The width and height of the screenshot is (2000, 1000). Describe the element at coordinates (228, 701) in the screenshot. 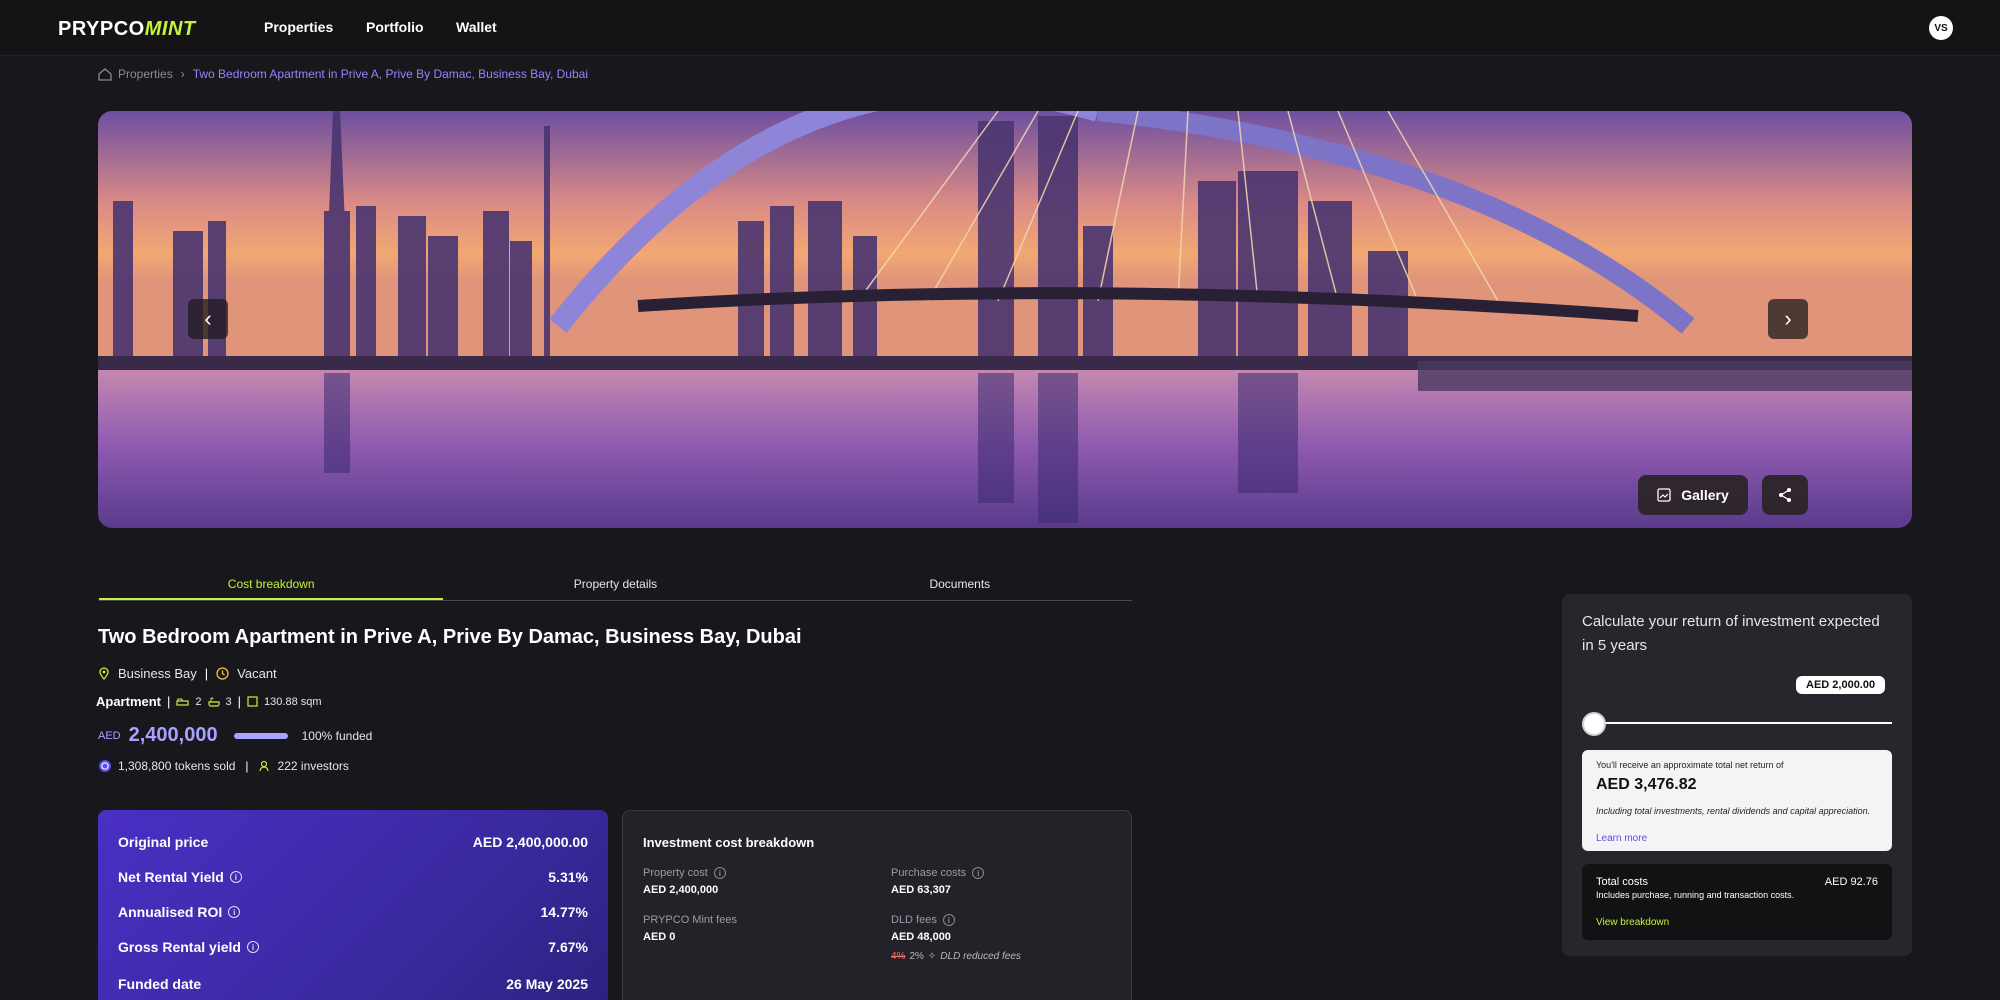

I see `bathrooms-count: 3` at that location.